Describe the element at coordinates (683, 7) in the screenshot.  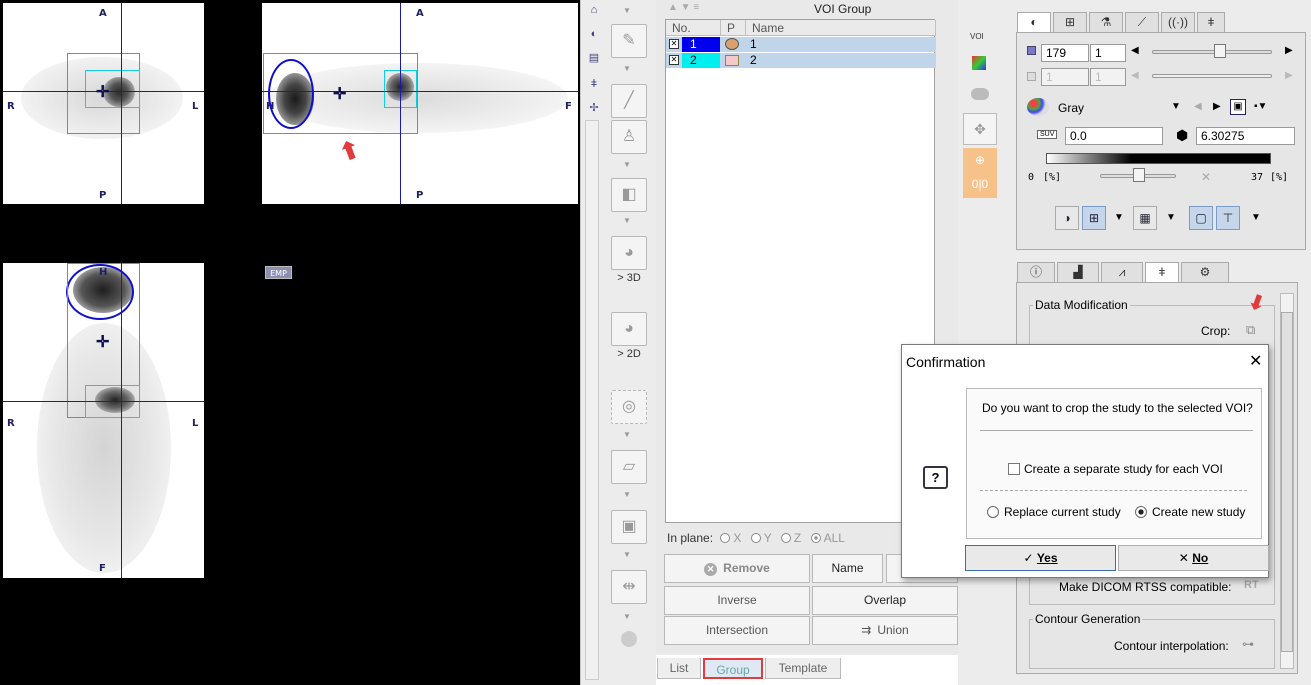
I see `voi-toolbar-arrows: ▲ ▼ ≡` at that location.